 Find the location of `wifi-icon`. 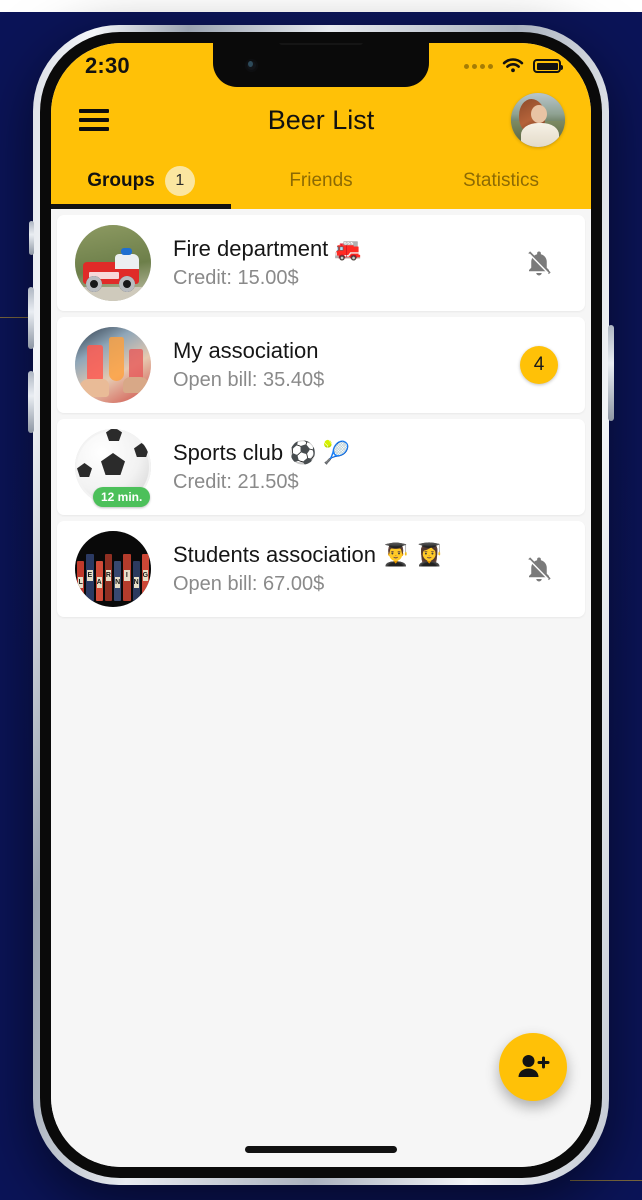

wifi-icon is located at coordinates (513, 65).